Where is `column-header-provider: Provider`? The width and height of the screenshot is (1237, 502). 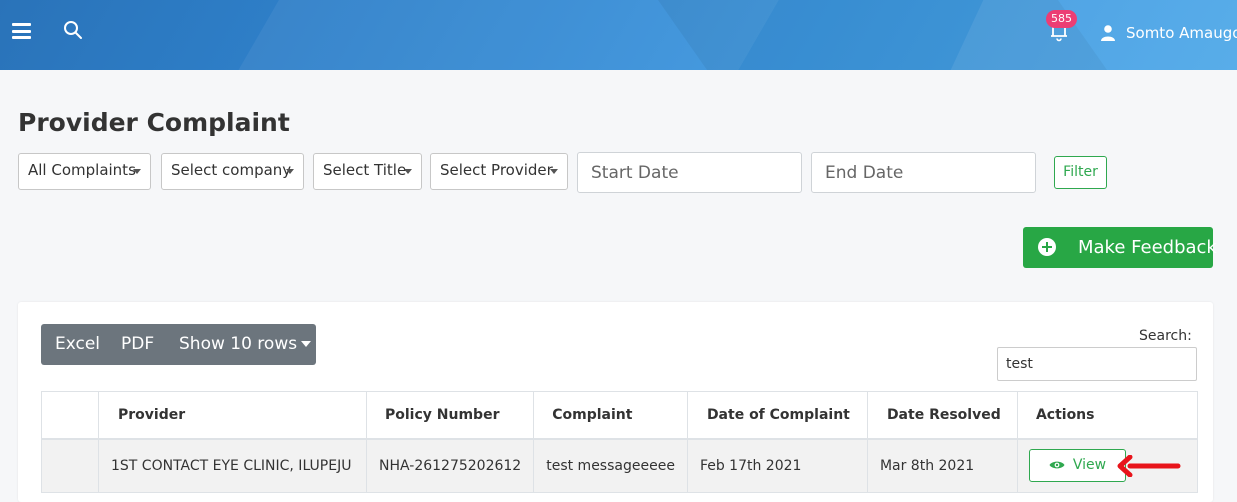 column-header-provider: Provider is located at coordinates (232, 415).